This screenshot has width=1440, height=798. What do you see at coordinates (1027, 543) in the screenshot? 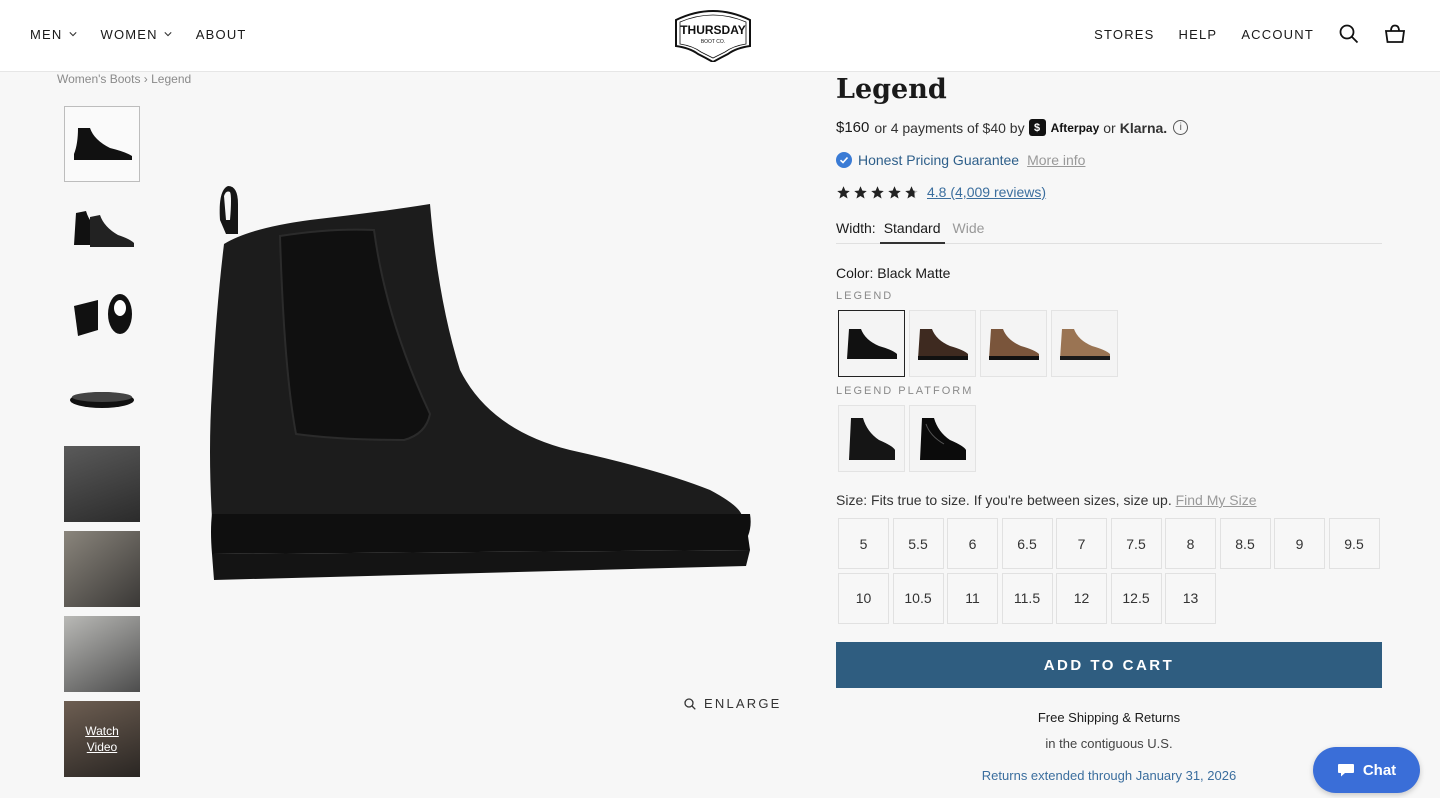
I see `size-option: 6.5` at bounding box center [1027, 543].